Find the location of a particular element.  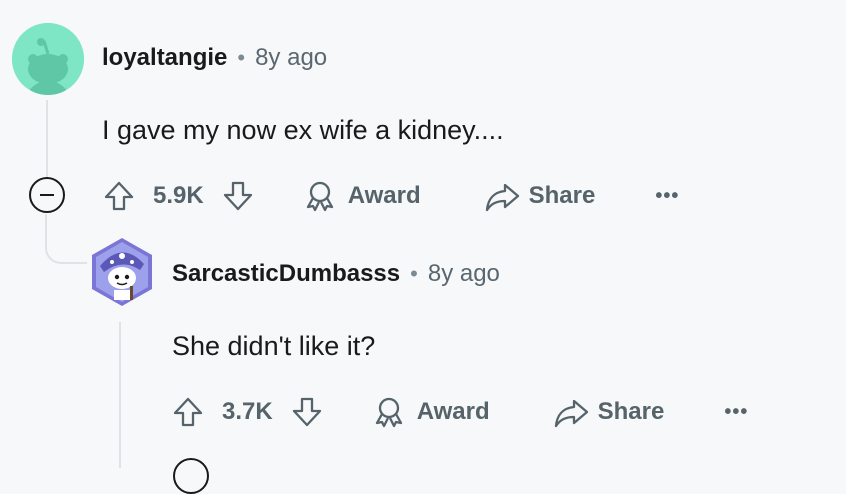

comment-actions: 5.9K Award Share ••• is located at coordinates (390, 196).